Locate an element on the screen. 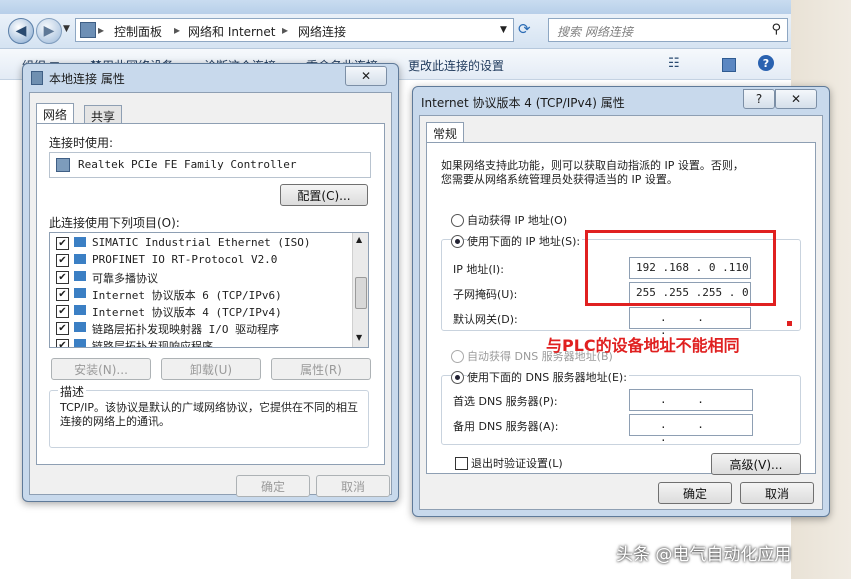 The image size is (851, 579). dialog-title: Internet 协议版本 4 (TCP/IPv4) 属性 is located at coordinates (523, 103).